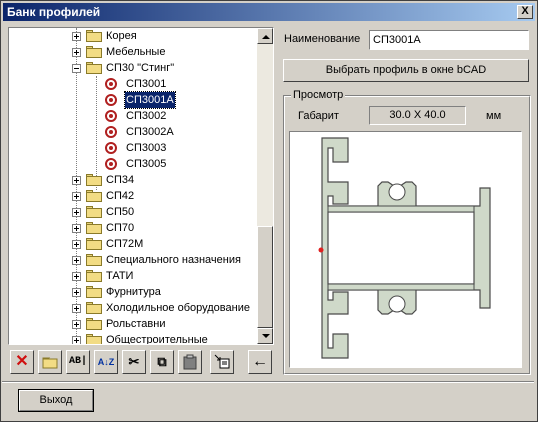  I want to click on delete-icon: ✕, so click(22, 361).